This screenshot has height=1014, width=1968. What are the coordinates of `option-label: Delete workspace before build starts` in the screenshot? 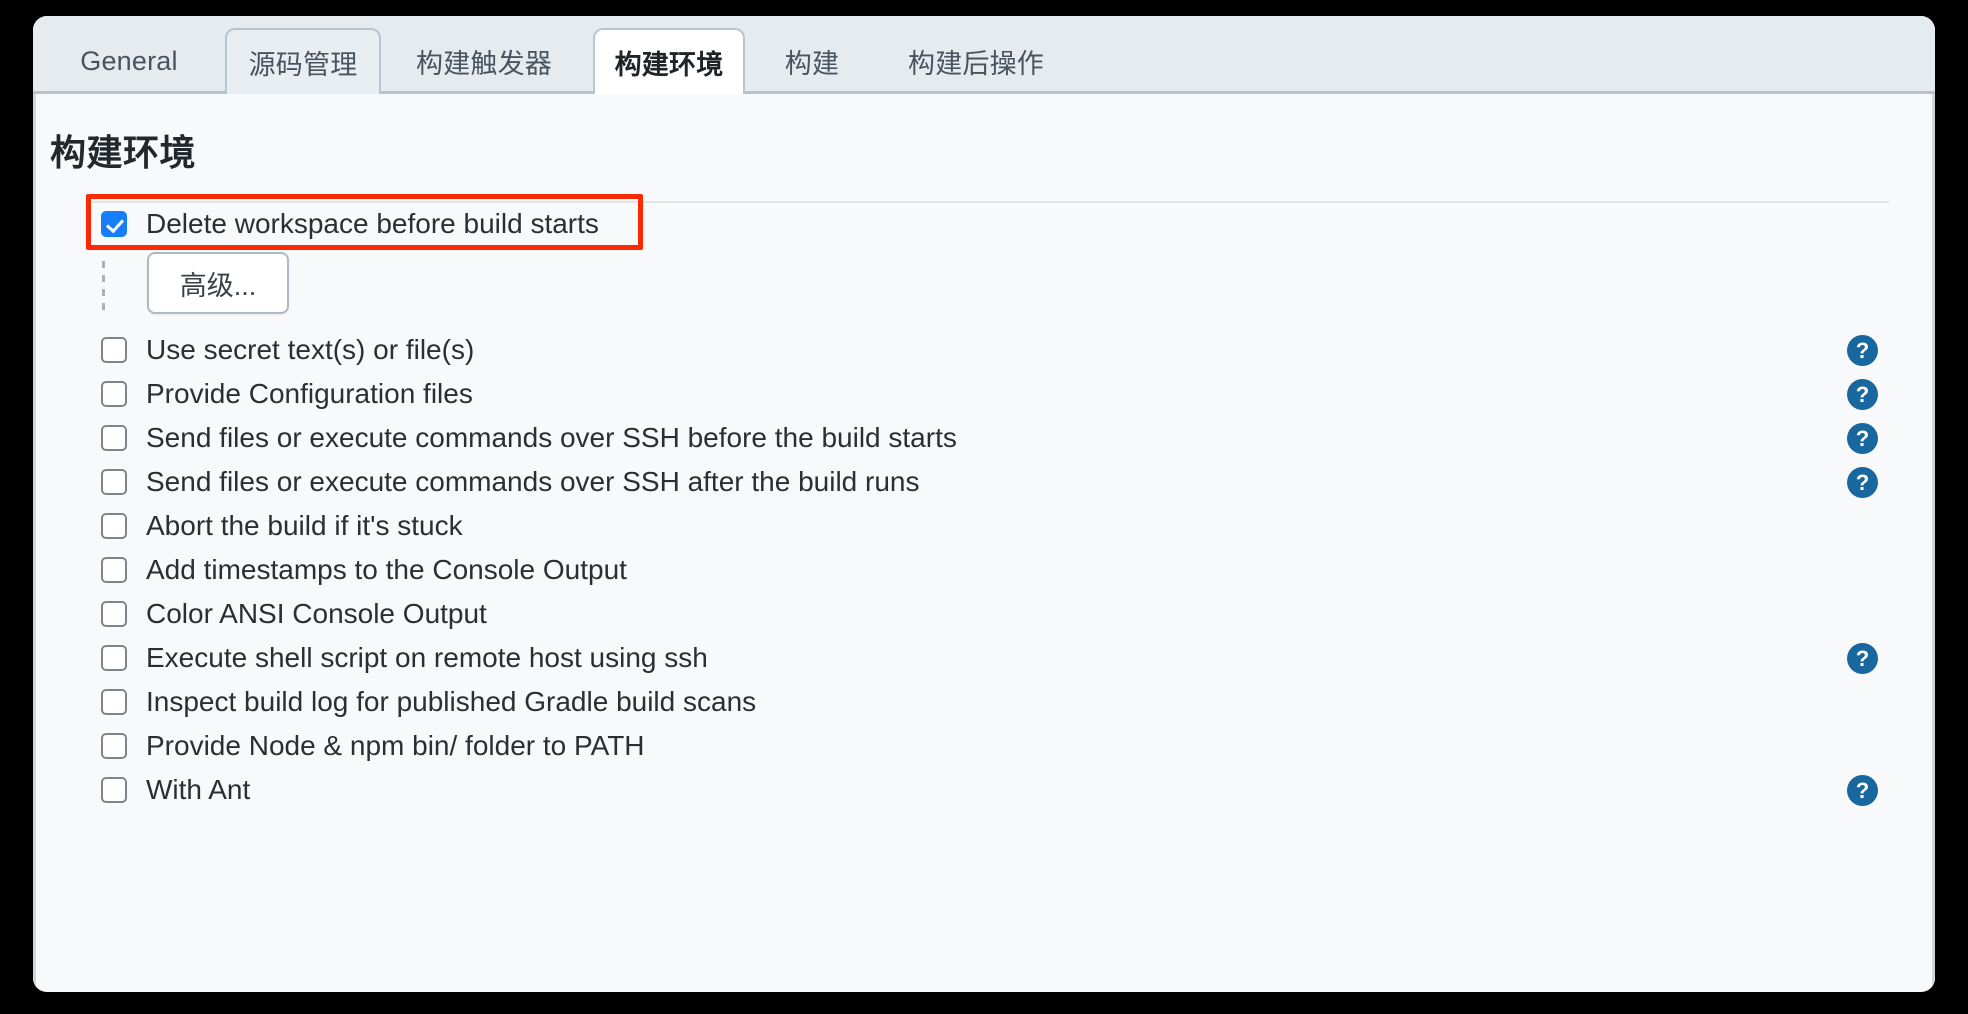 It's located at (372, 224).